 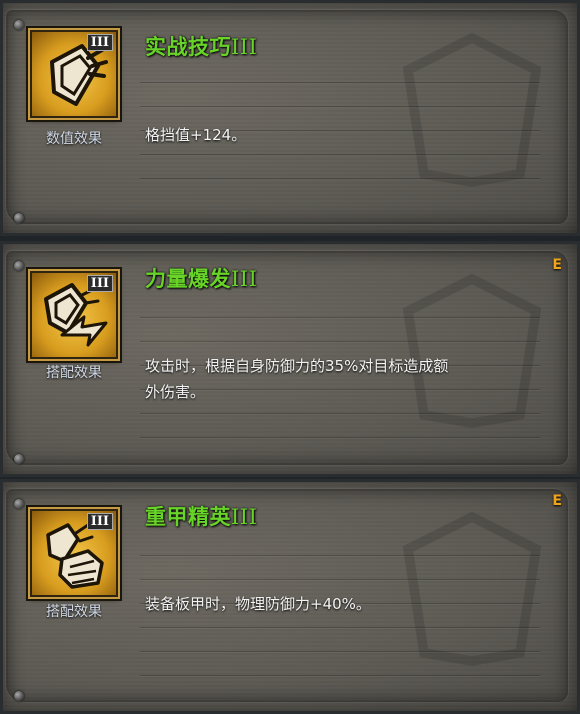 I want to click on description-line: 外伤害。, so click(x=175, y=392).